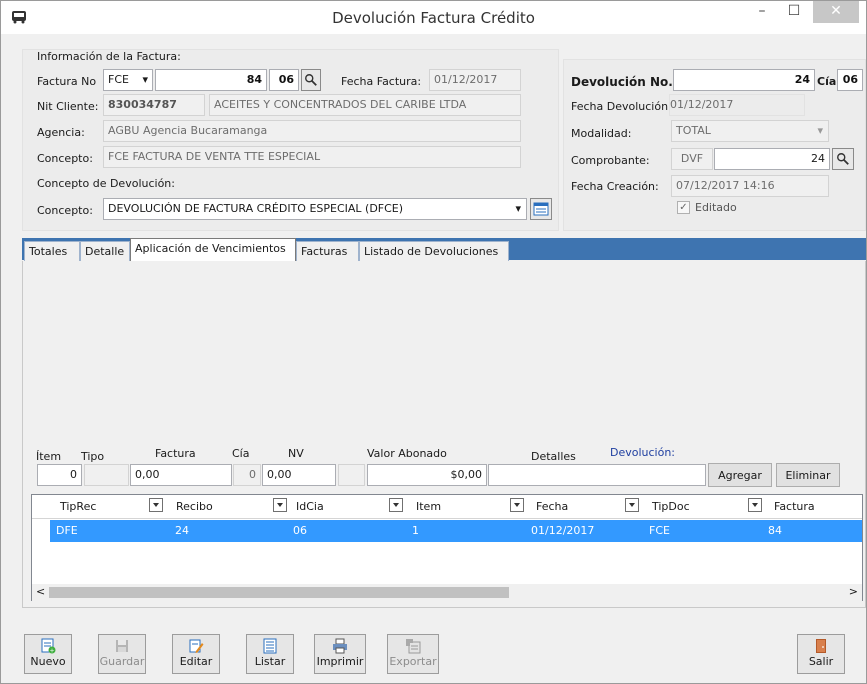 This screenshot has height=684, width=867. I want to click on imprimir-button: Imprimir, so click(340, 654).